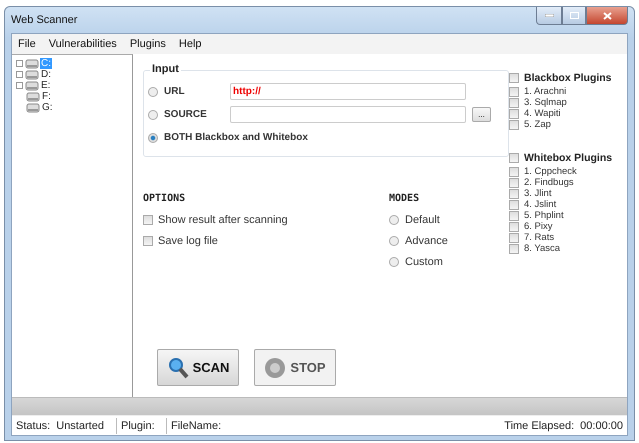 The image size is (639, 443). I want to click on input-field, so click(348, 114).